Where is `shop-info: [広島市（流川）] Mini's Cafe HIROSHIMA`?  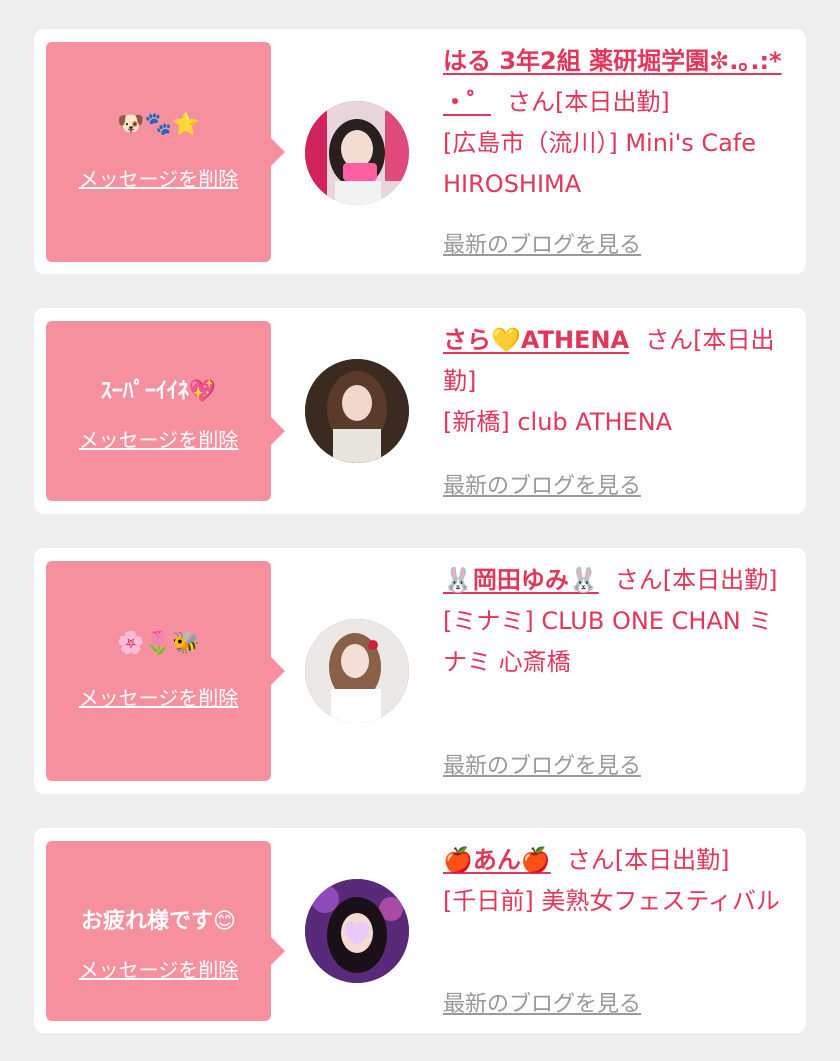 shop-info: [広島市（流川）] Mini's Cafe HIROSHIMA is located at coordinates (600, 163).